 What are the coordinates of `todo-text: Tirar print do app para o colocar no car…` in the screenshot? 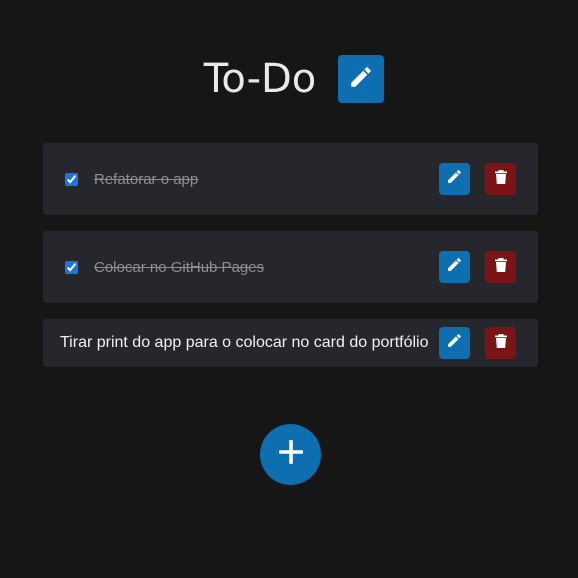 It's located at (244, 342).